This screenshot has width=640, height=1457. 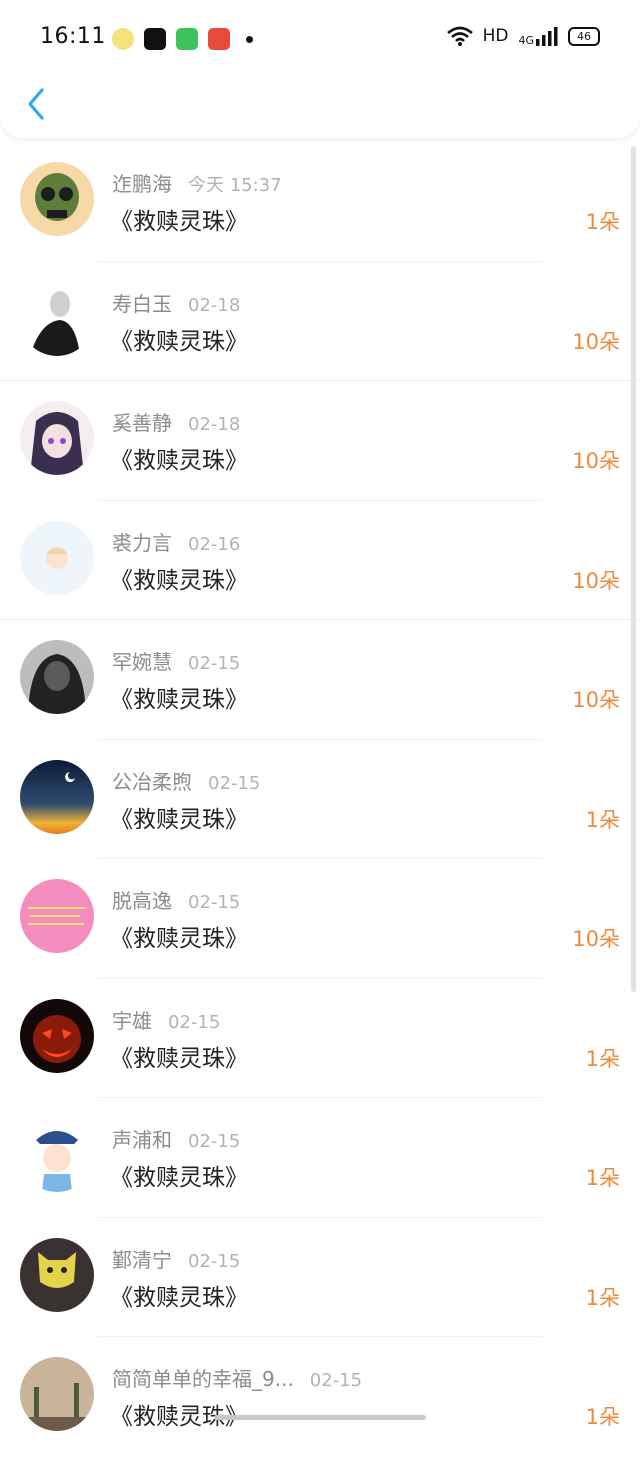 What do you see at coordinates (320, 1158) in the screenshot?
I see `list-item: 声浦和 02-15 《救赎灵珠》 1朵` at bounding box center [320, 1158].